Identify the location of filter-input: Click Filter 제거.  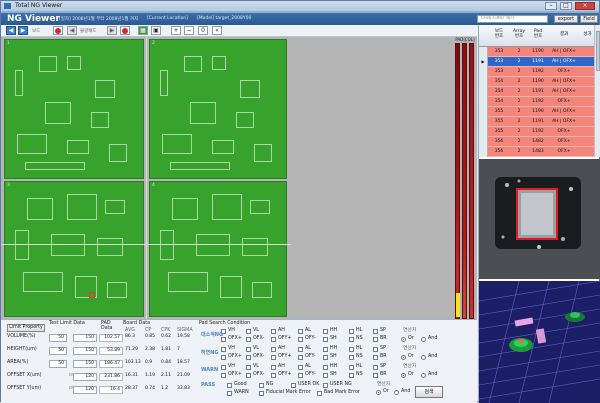
(512, 19).